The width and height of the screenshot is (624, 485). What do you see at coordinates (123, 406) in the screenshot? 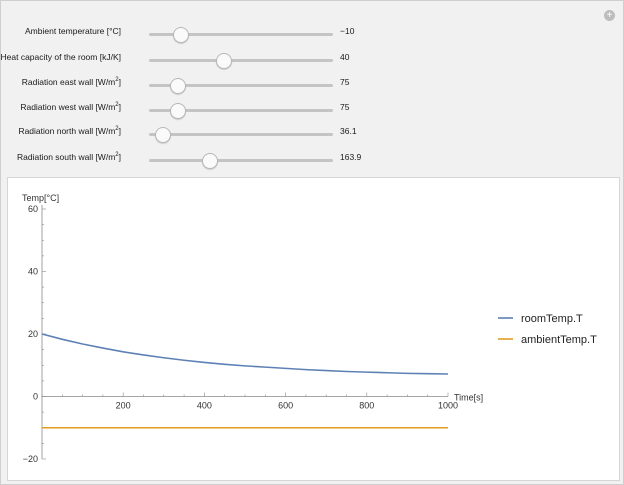
I see `x-tick-label: 200` at bounding box center [123, 406].